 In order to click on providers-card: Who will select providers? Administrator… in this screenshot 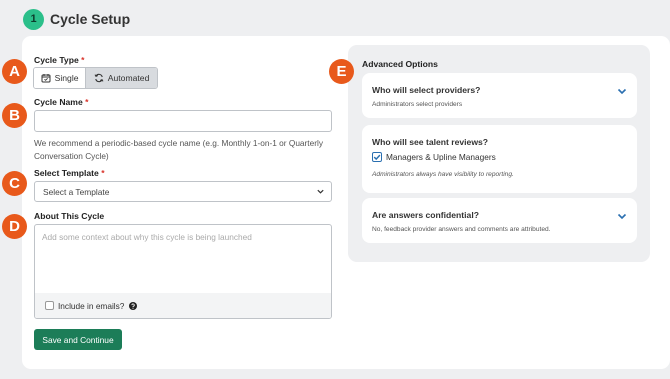, I will do `click(499, 95)`.